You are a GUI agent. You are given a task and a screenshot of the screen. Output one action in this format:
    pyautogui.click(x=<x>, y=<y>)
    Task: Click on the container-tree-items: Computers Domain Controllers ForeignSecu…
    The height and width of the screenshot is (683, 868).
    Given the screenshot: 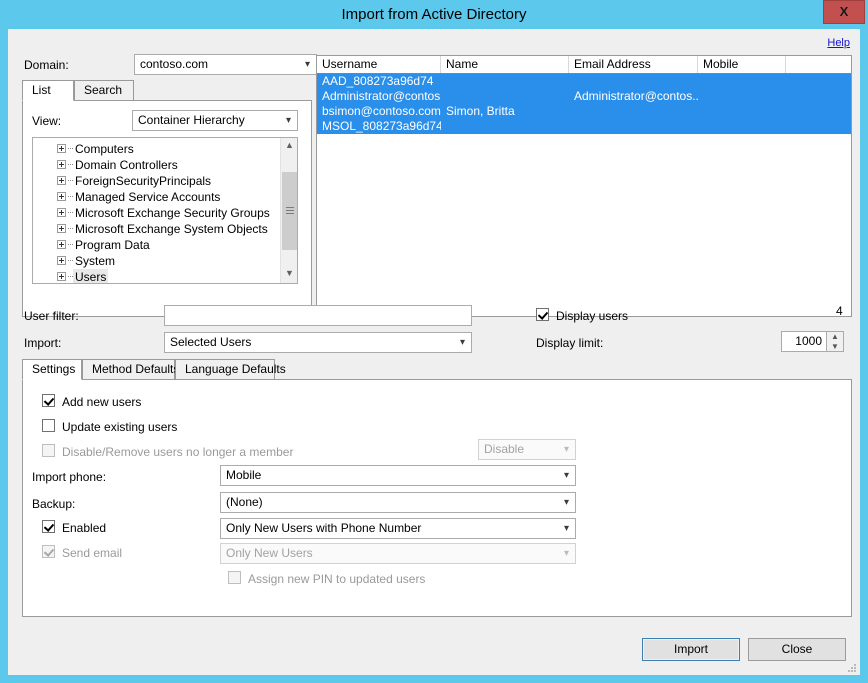 What is the action you would take?
    pyautogui.click(x=156, y=212)
    